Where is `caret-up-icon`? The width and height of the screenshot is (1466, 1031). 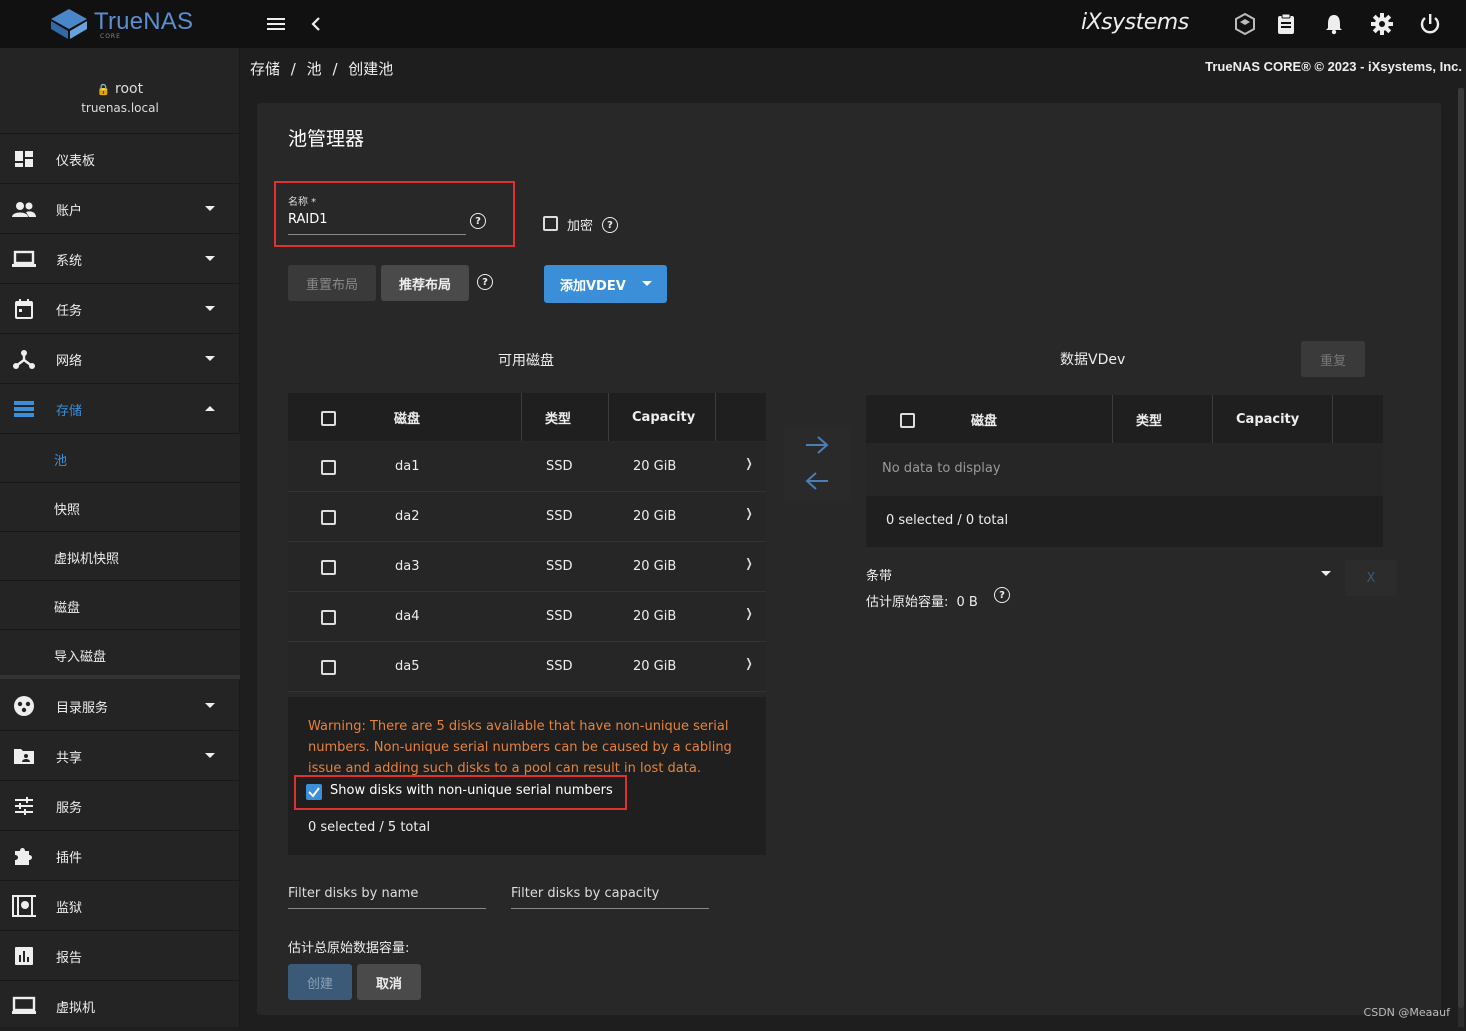 caret-up-icon is located at coordinates (210, 408).